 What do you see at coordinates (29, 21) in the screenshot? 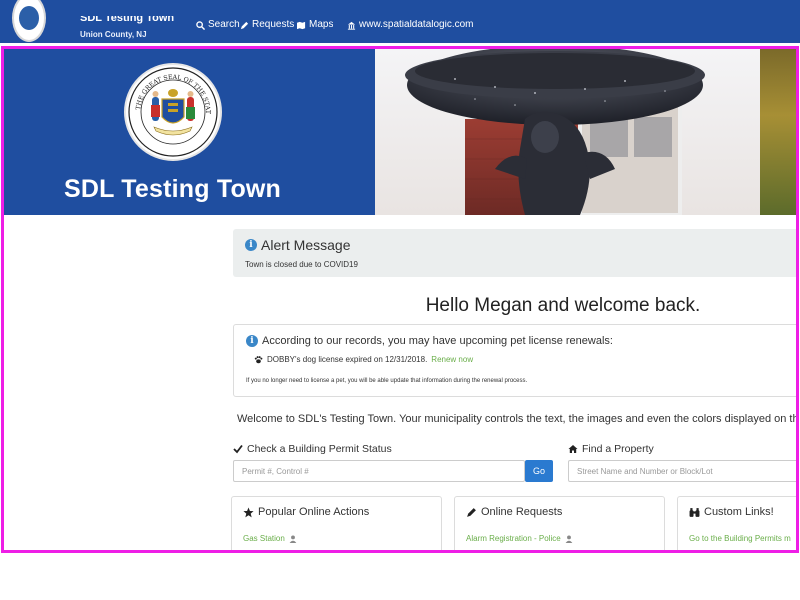
I see `town-seal-logo` at bounding box center [29, 21].